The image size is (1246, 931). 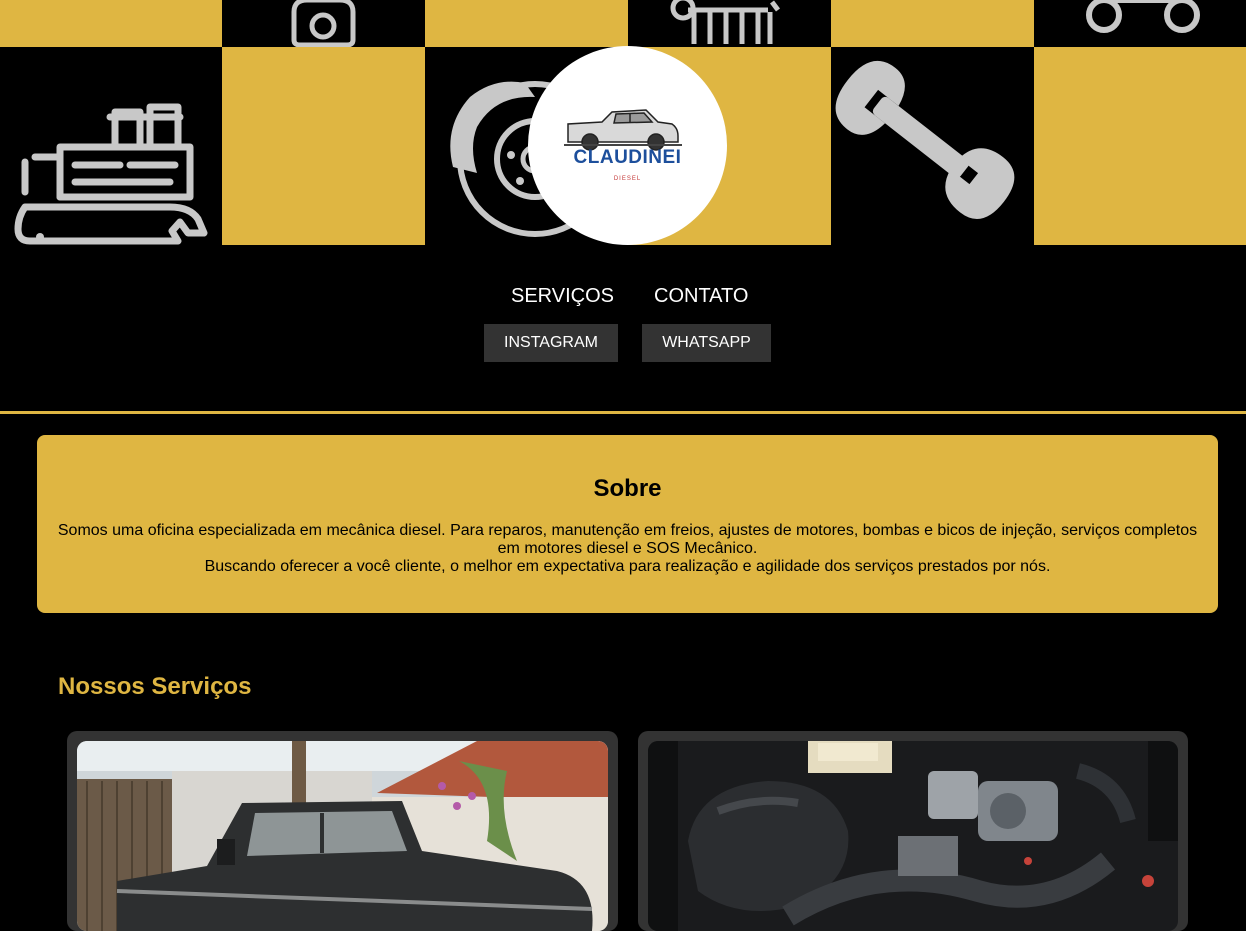 I want to click on pickup-truck-icon, so click(x=623, y=130).